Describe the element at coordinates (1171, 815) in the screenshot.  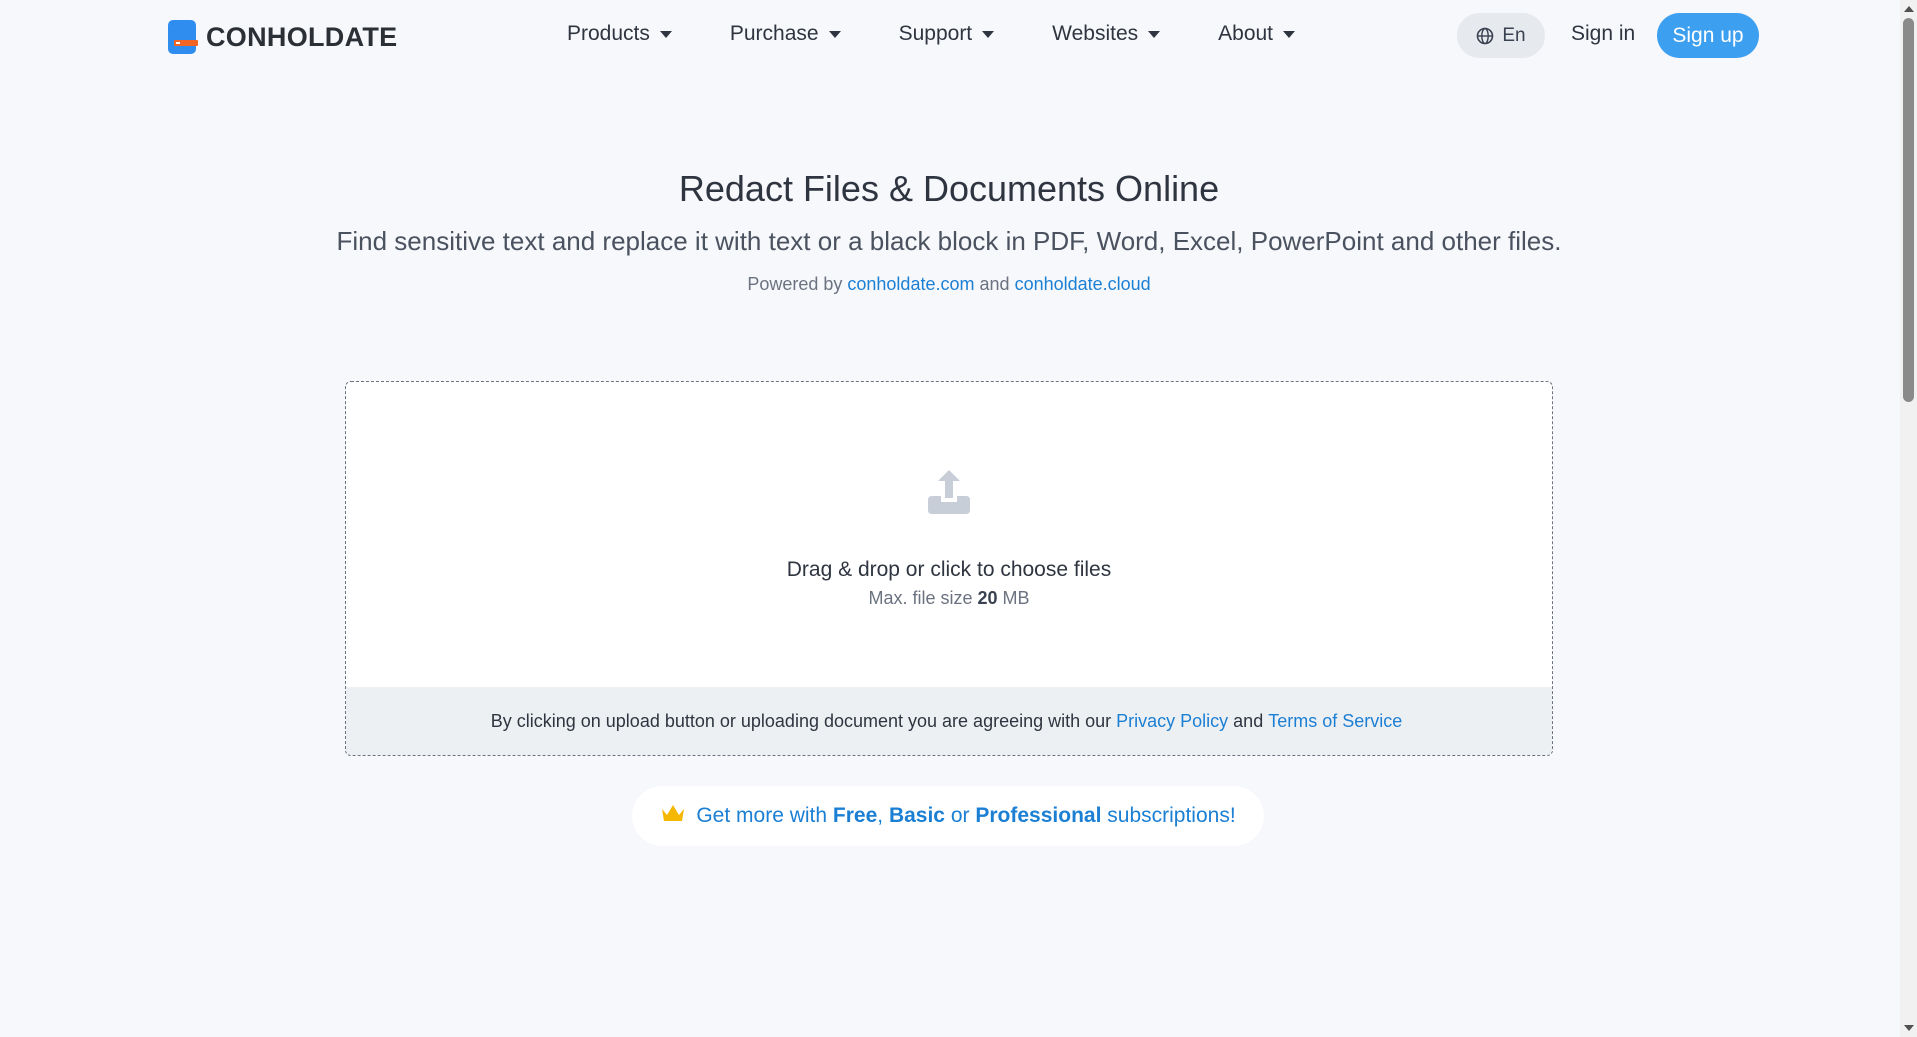
I see `promo-suffix: subscriptions!` at that location.